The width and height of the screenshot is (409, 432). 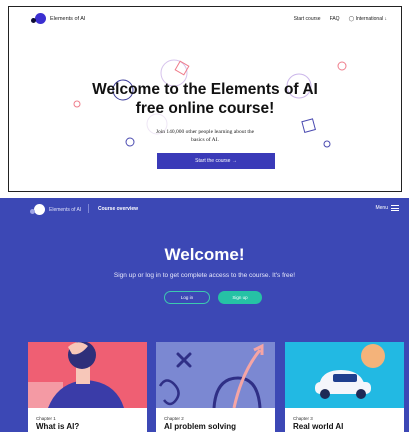 I want to click on chapter1-illustration, so click(x=87, y=375).